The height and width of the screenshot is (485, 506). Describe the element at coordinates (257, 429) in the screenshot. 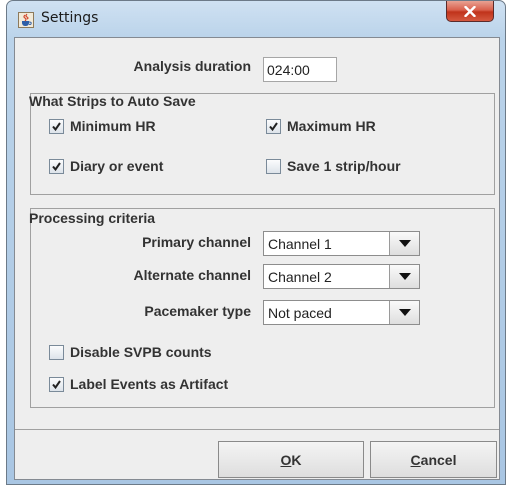

I see `button-separator` at that location.